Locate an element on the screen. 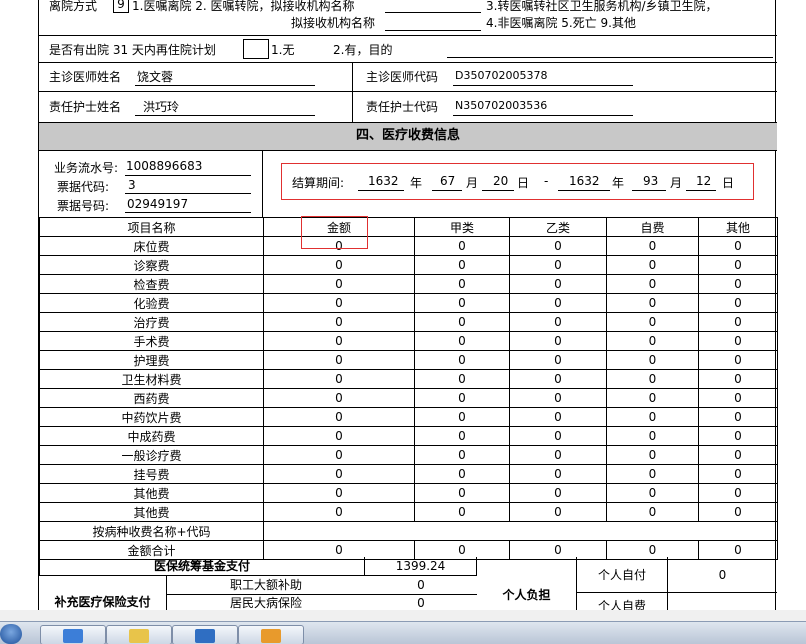 This screenshot has width=806, height=644. fee-row: 一般诊疗费 0 0 0 0 0 is located at coordinates (408, 455).